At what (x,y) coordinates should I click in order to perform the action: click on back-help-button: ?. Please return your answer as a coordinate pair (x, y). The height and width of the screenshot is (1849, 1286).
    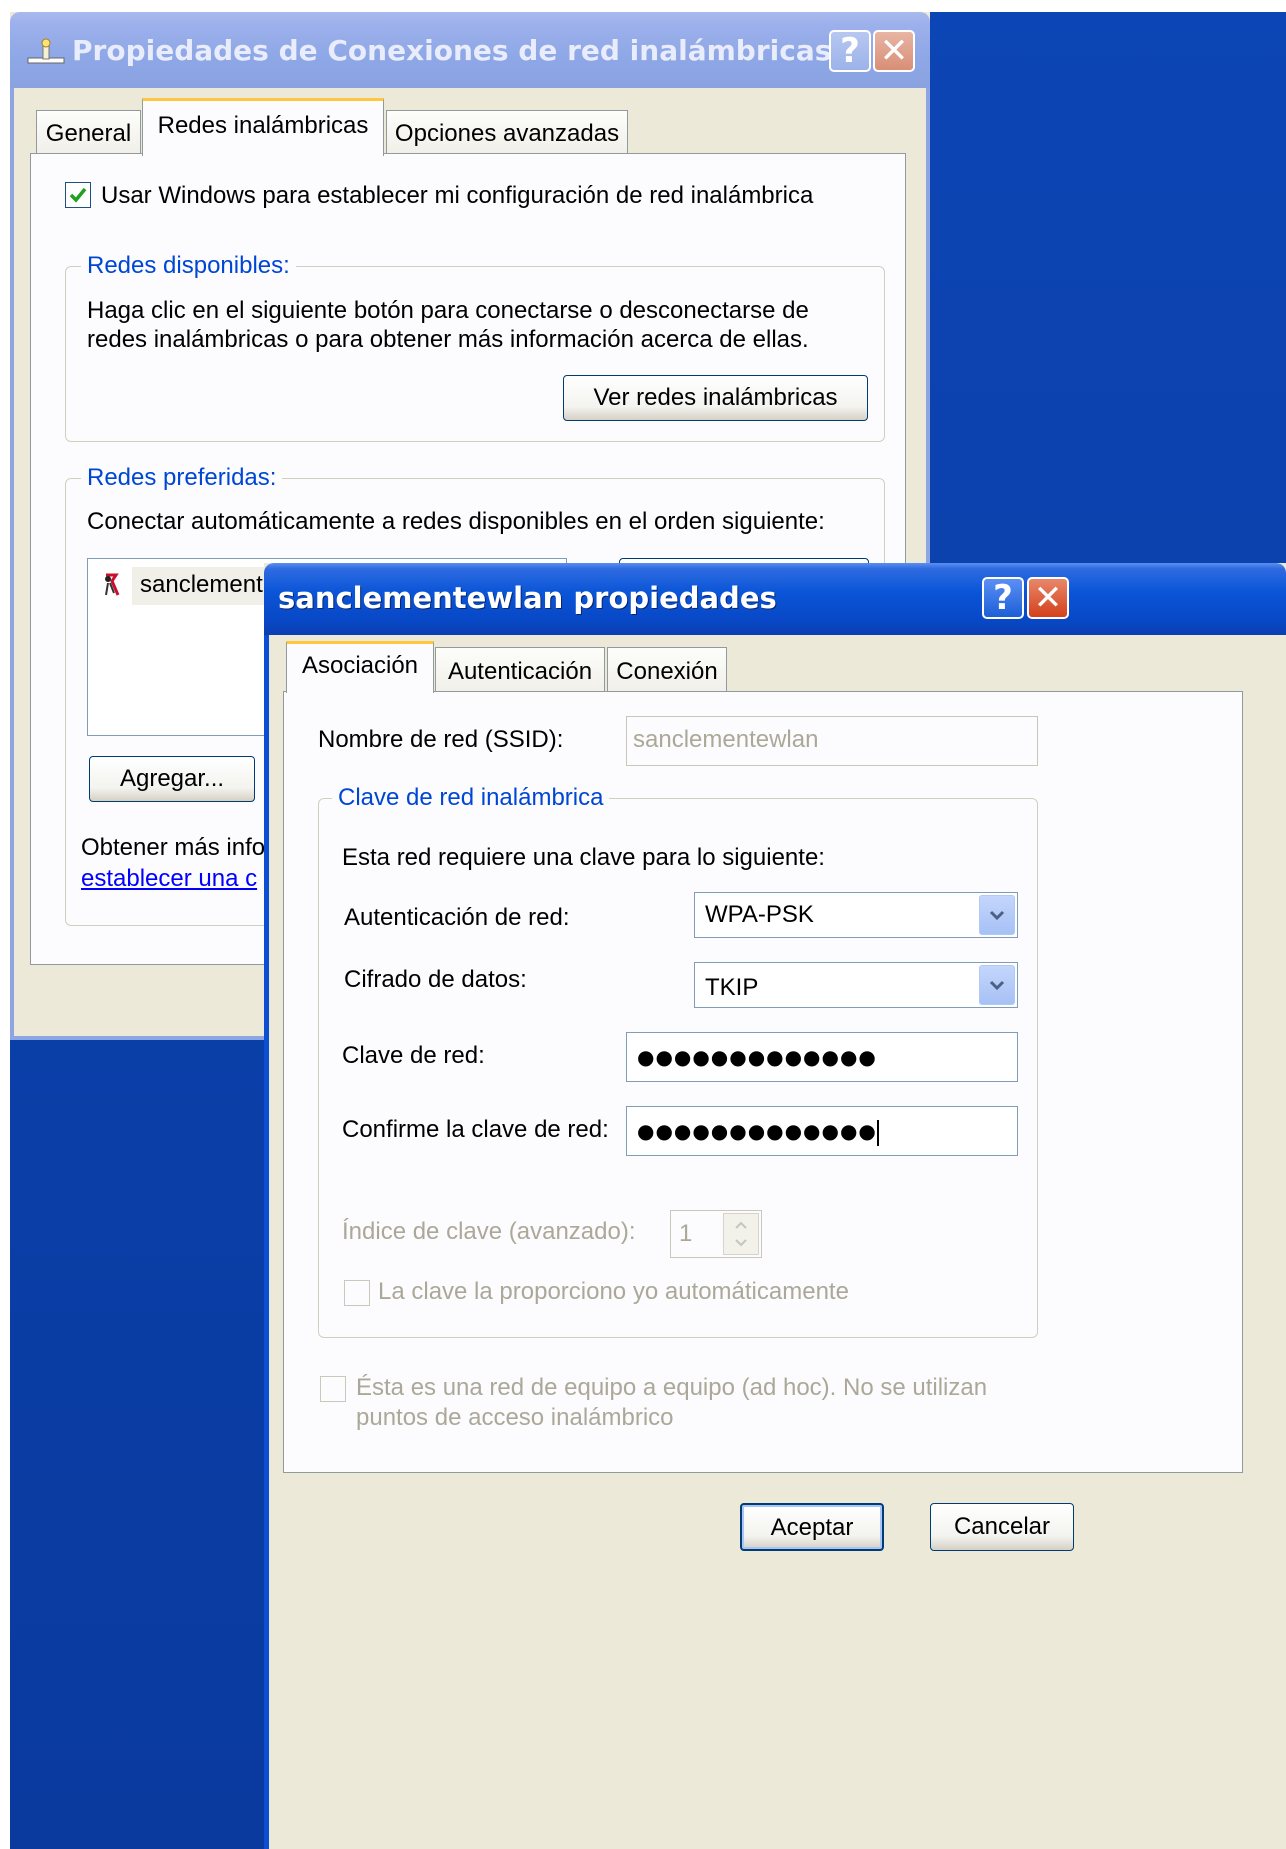
    Looking at the image, I should click on (850, 51).